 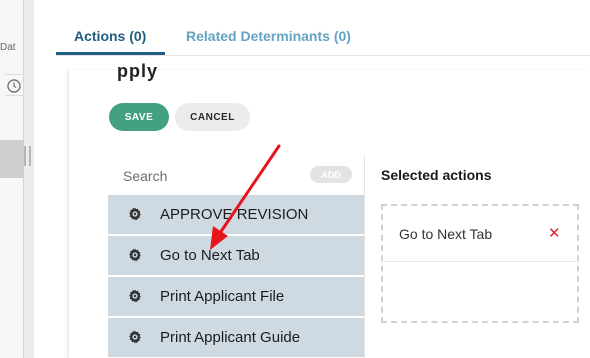 I want to click on left-sidebar: Dat, so click(x=12, y=179).